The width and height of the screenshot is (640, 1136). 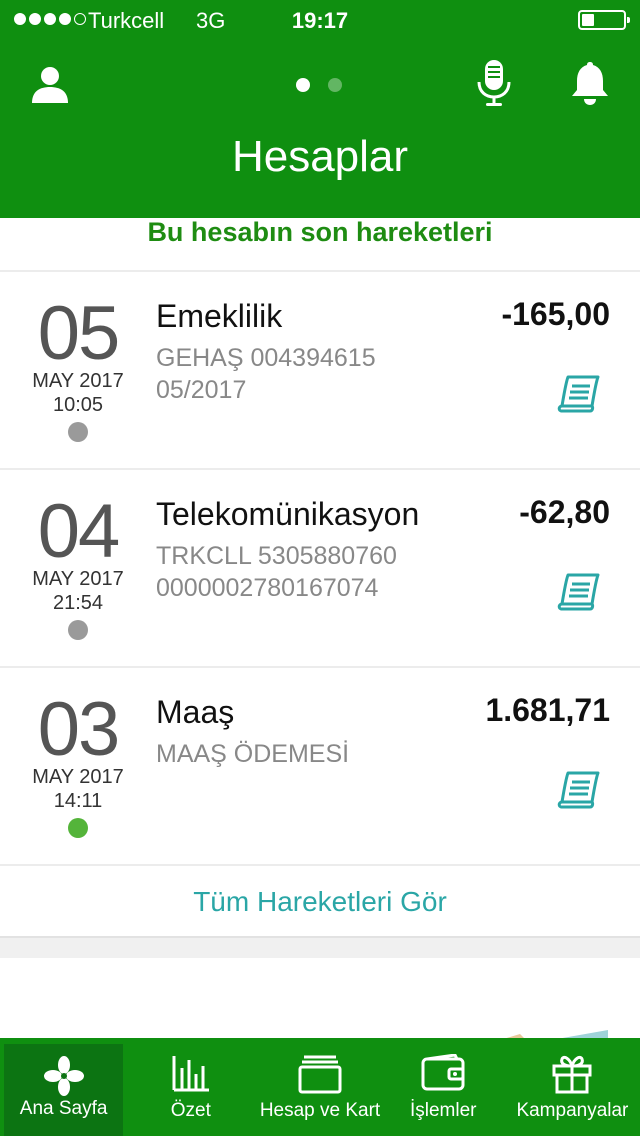 What do you see at coordinates (190, 1074) in the screenshot?
I see `bar-chart-icon` at bounding box center [190, 1074].